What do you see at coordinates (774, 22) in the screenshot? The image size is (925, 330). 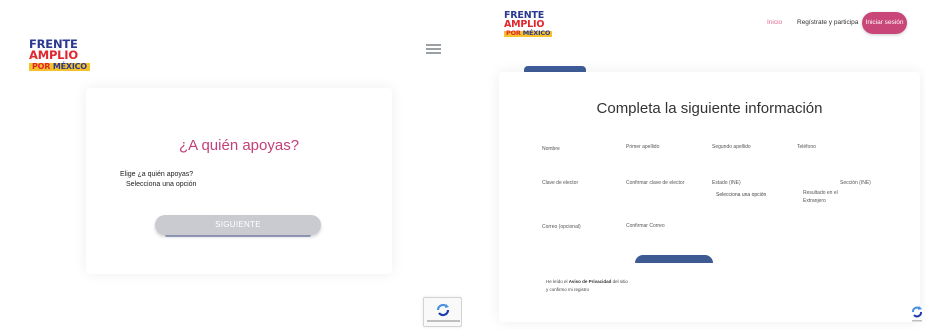 I see `nav-home: Inicio` at bounding box center [774, 22].